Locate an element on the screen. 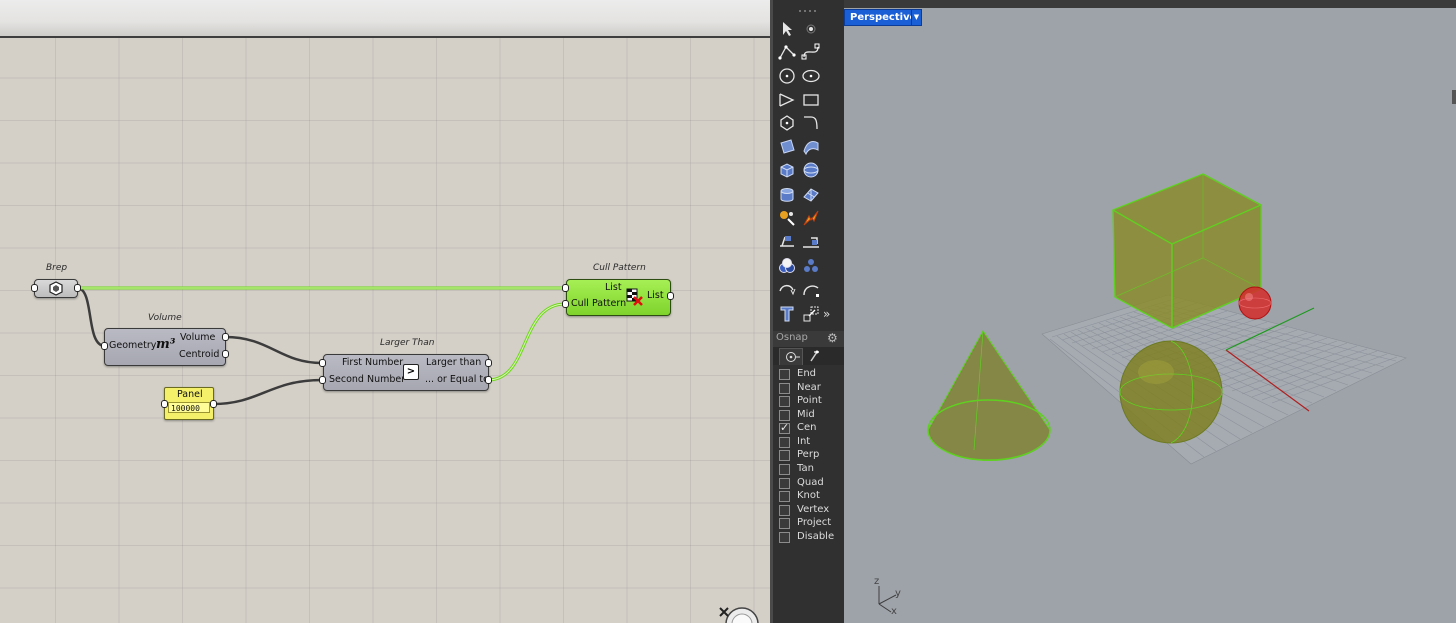  wire-brep-to-volume is located at coordinates (91, 317).